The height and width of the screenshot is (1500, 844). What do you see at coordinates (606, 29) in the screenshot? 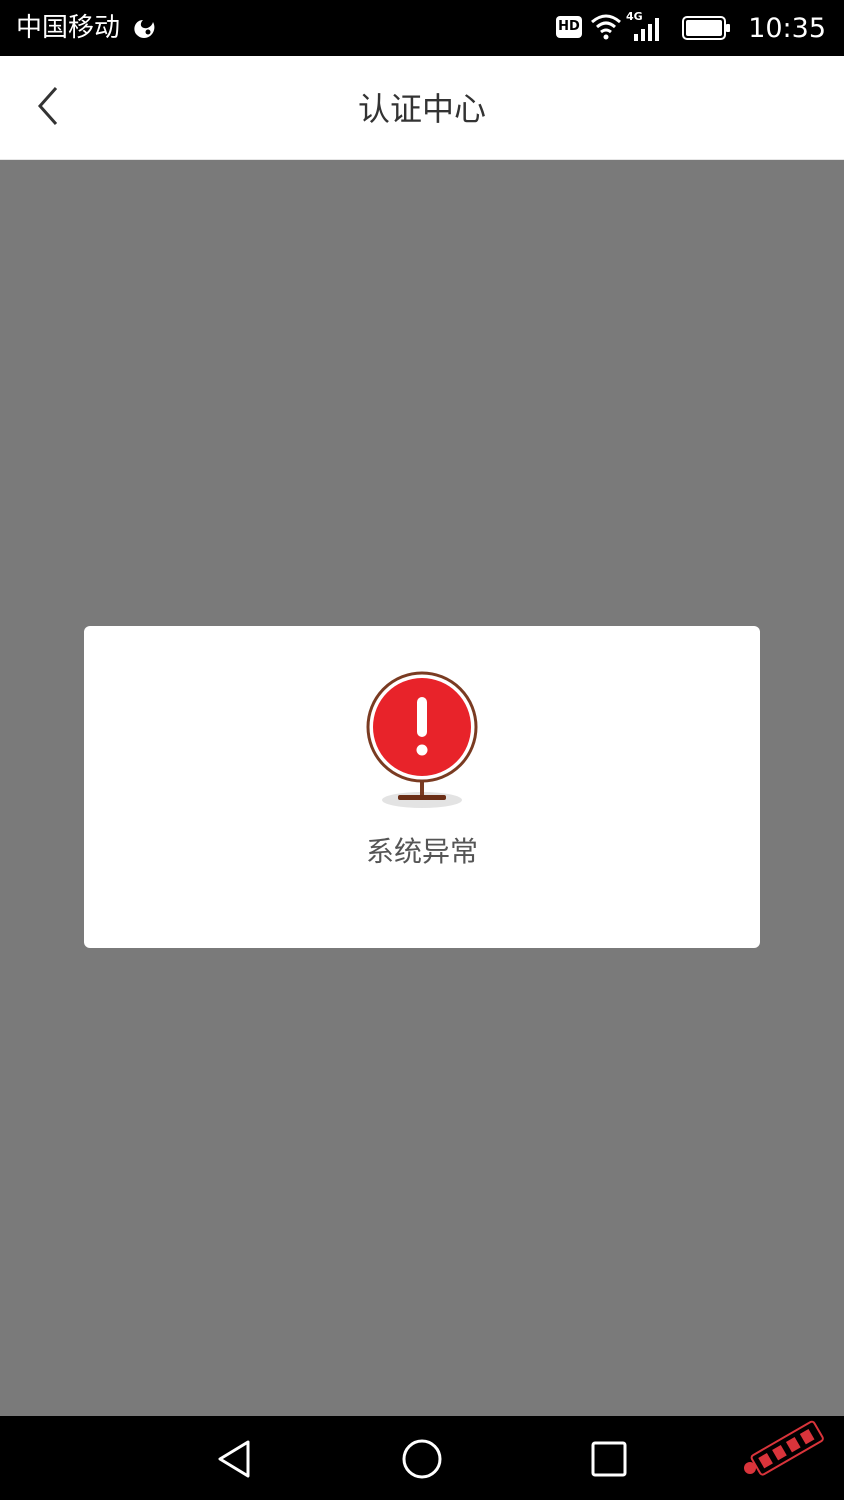
I see `wifi-icon` at bounding box center [606, 29].